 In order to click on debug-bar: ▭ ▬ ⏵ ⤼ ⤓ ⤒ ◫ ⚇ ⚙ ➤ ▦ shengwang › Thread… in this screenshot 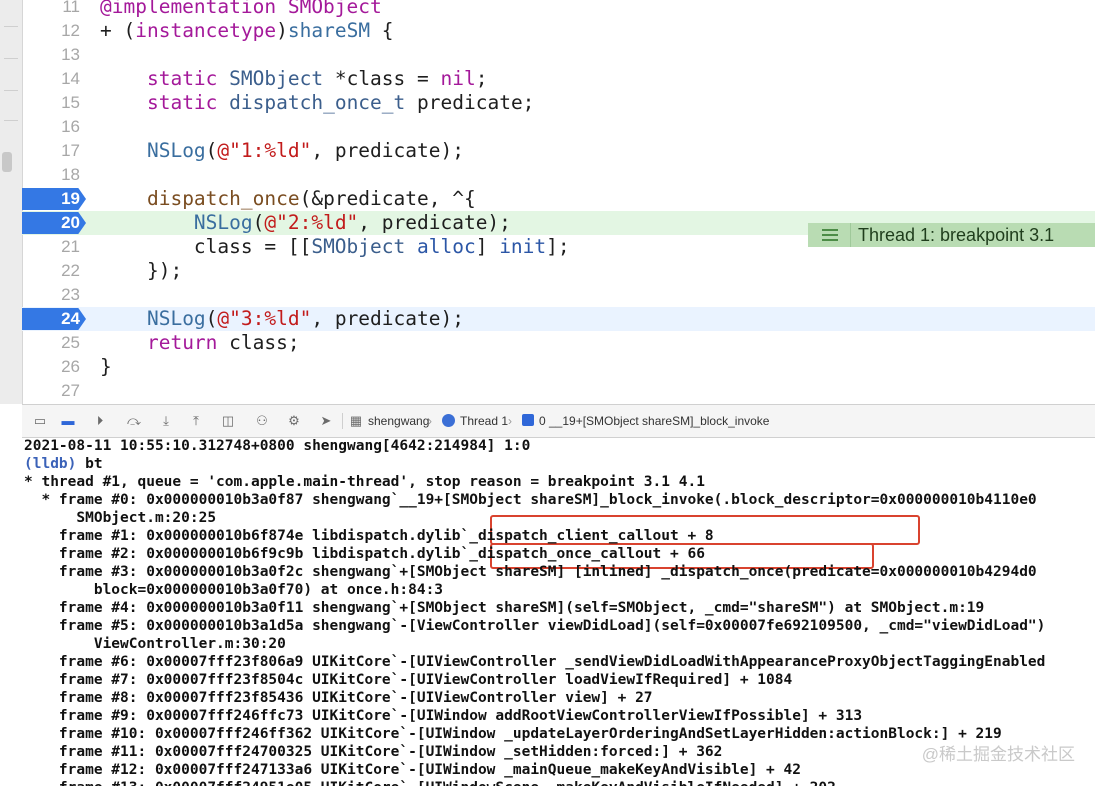, I will do `click(558, 421)`.